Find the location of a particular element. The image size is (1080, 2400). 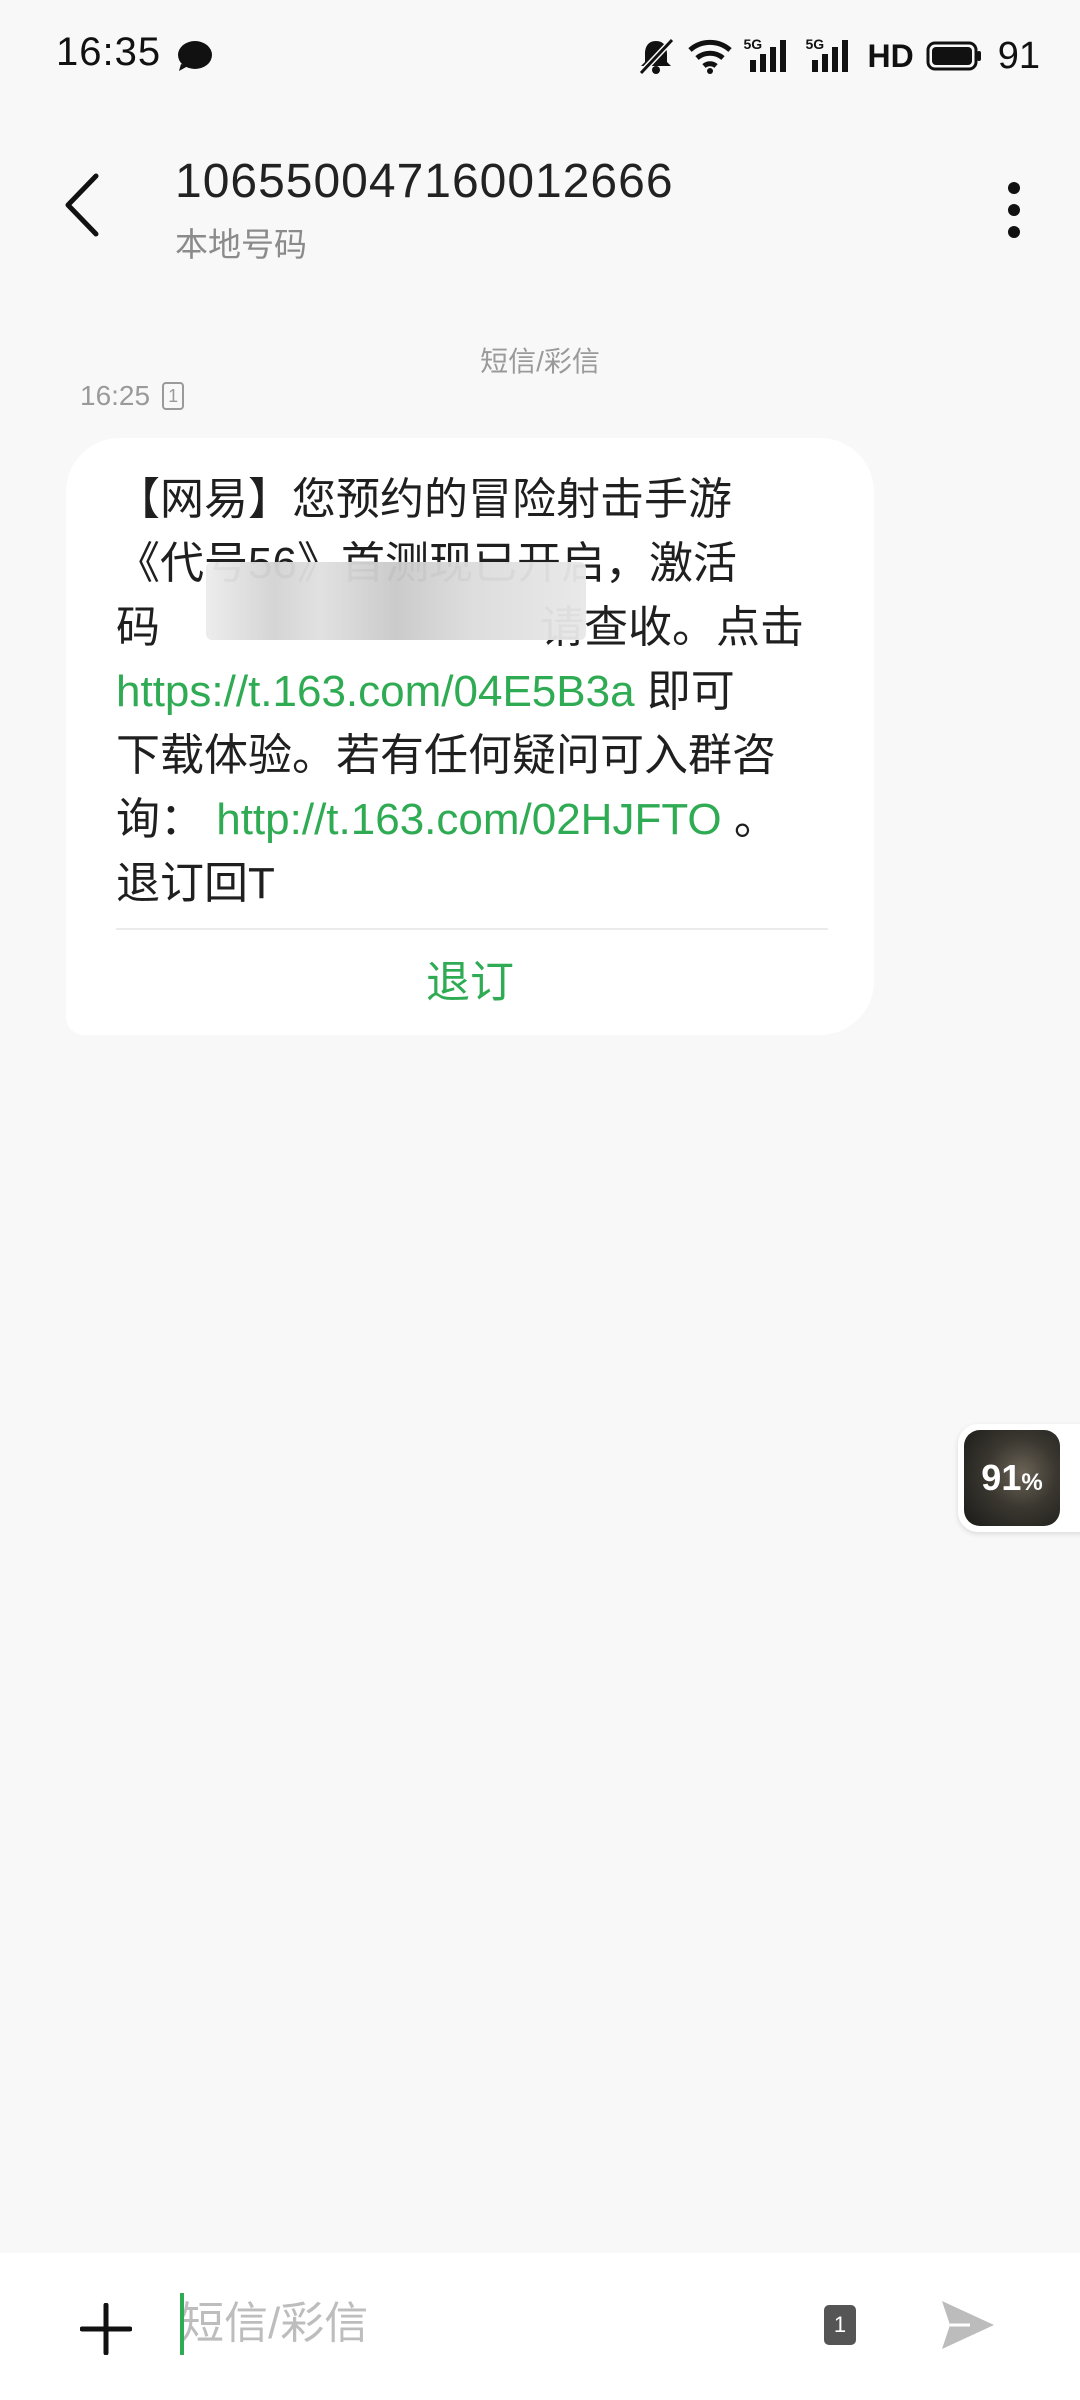

hd-icon: HD is located at coordinates (890, 55).